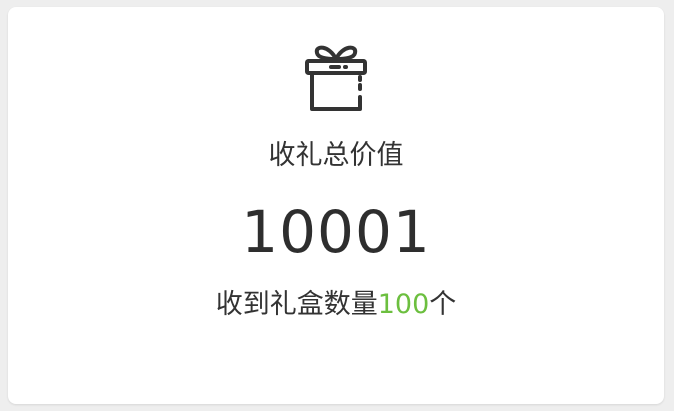 This screenshot has width=674, height=411. Describe the element at coordinates (403, 304) in the screenshot. I see `gift-box-count-value: 100` at that location.